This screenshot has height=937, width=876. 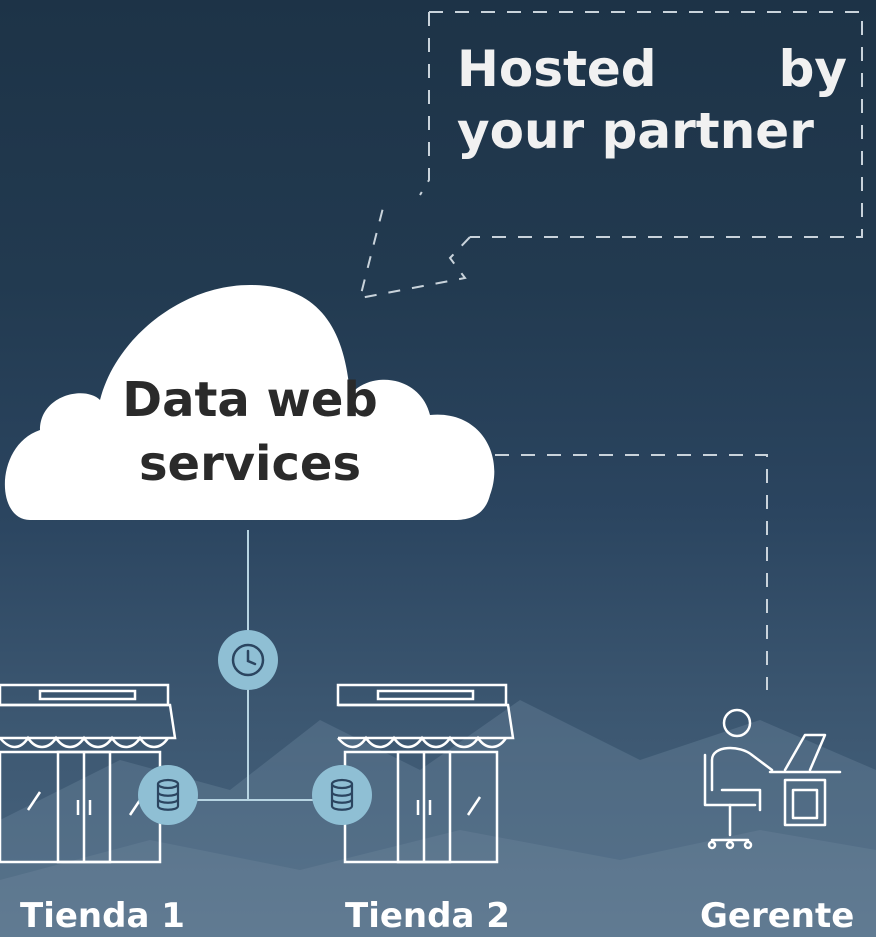 I want to click on callout-text: Hosted by your partner, so click(x=652, y=100).